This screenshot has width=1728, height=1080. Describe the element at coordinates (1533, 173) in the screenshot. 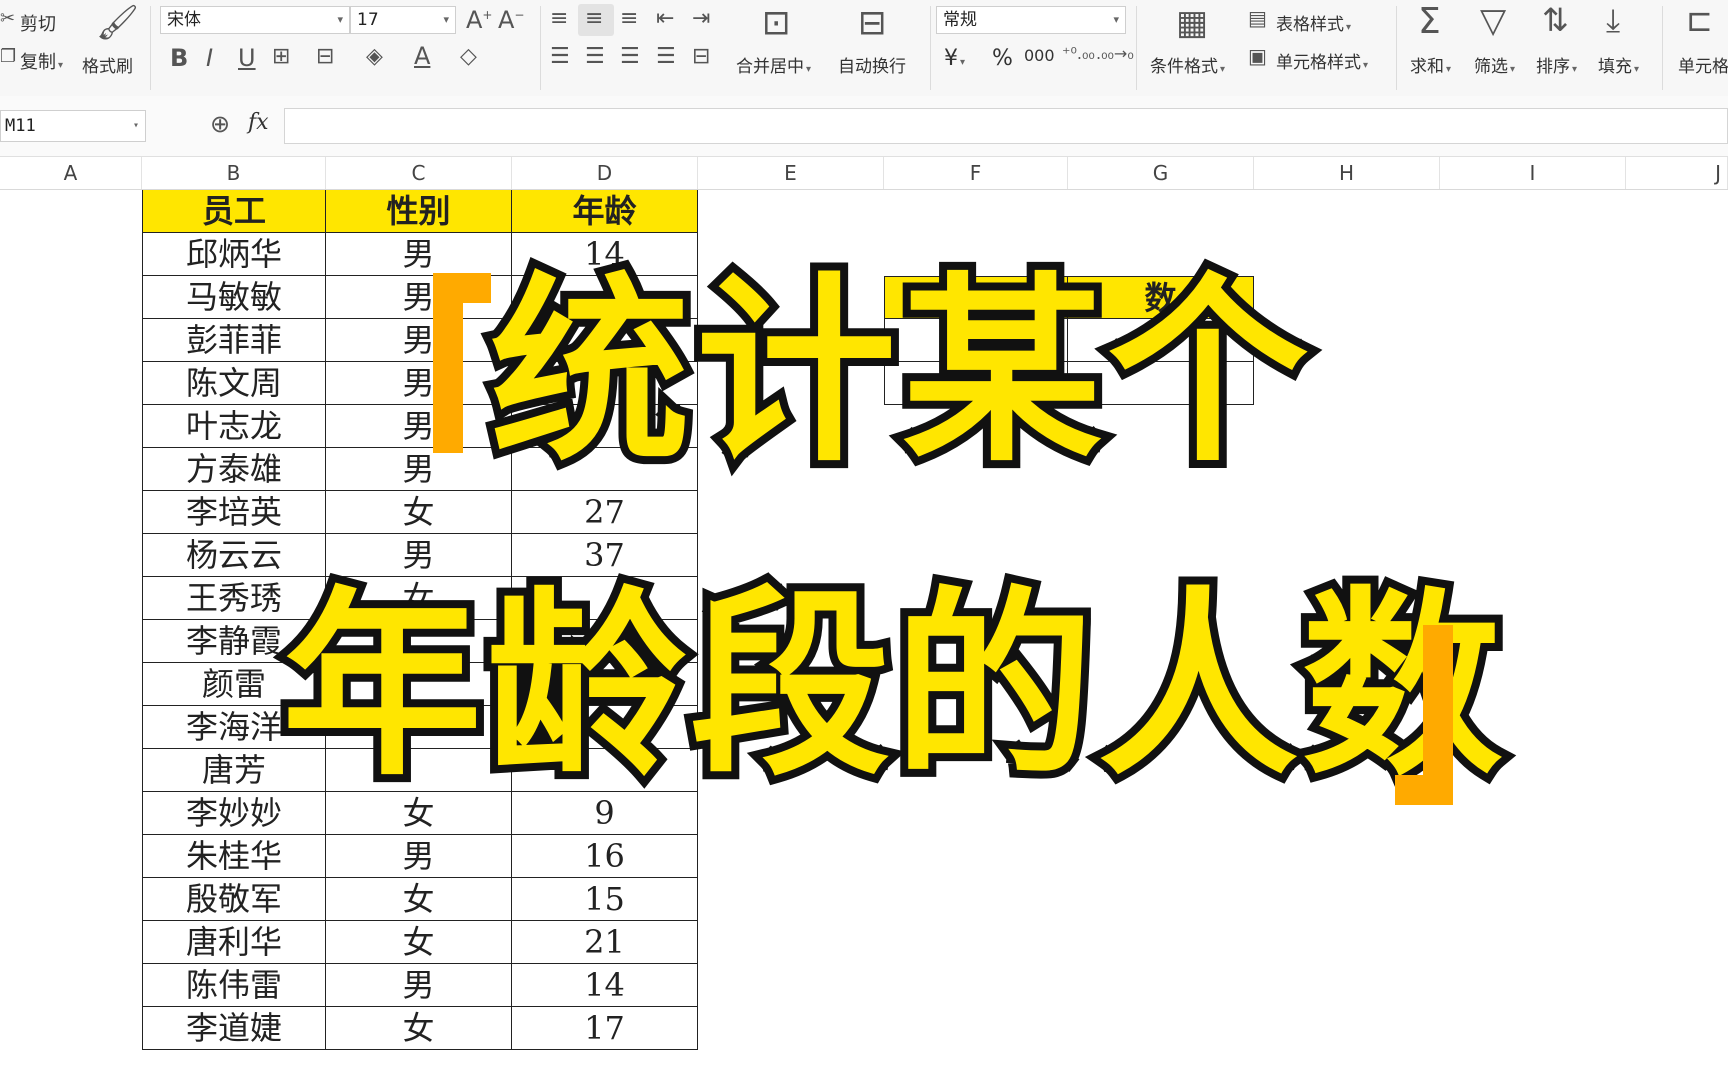

I see `column-header: I` at that location.